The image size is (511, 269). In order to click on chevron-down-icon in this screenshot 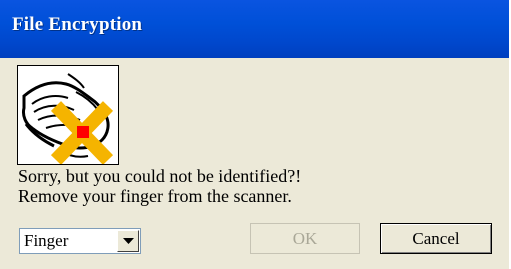, I will do `click(128, 241)`.